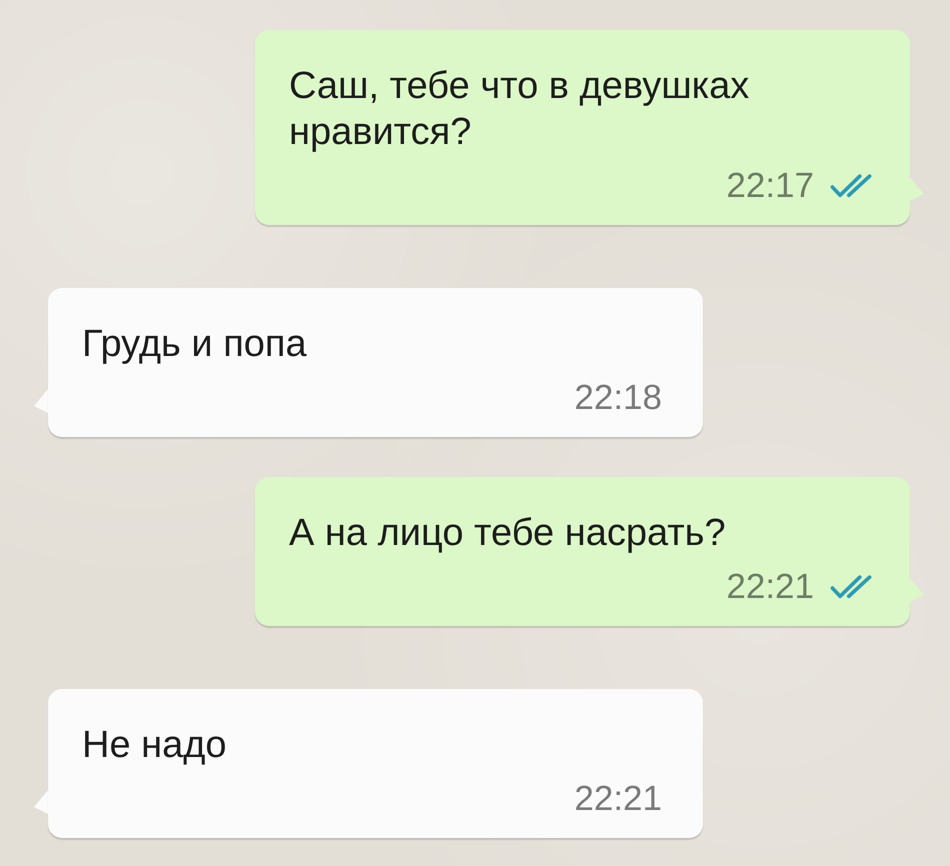 This screenshot has width=950, height=866. What do you see at coordinates (155, 745) in the screenshot?
I see `message-text: Не надо` at bounding box center [155, 745].